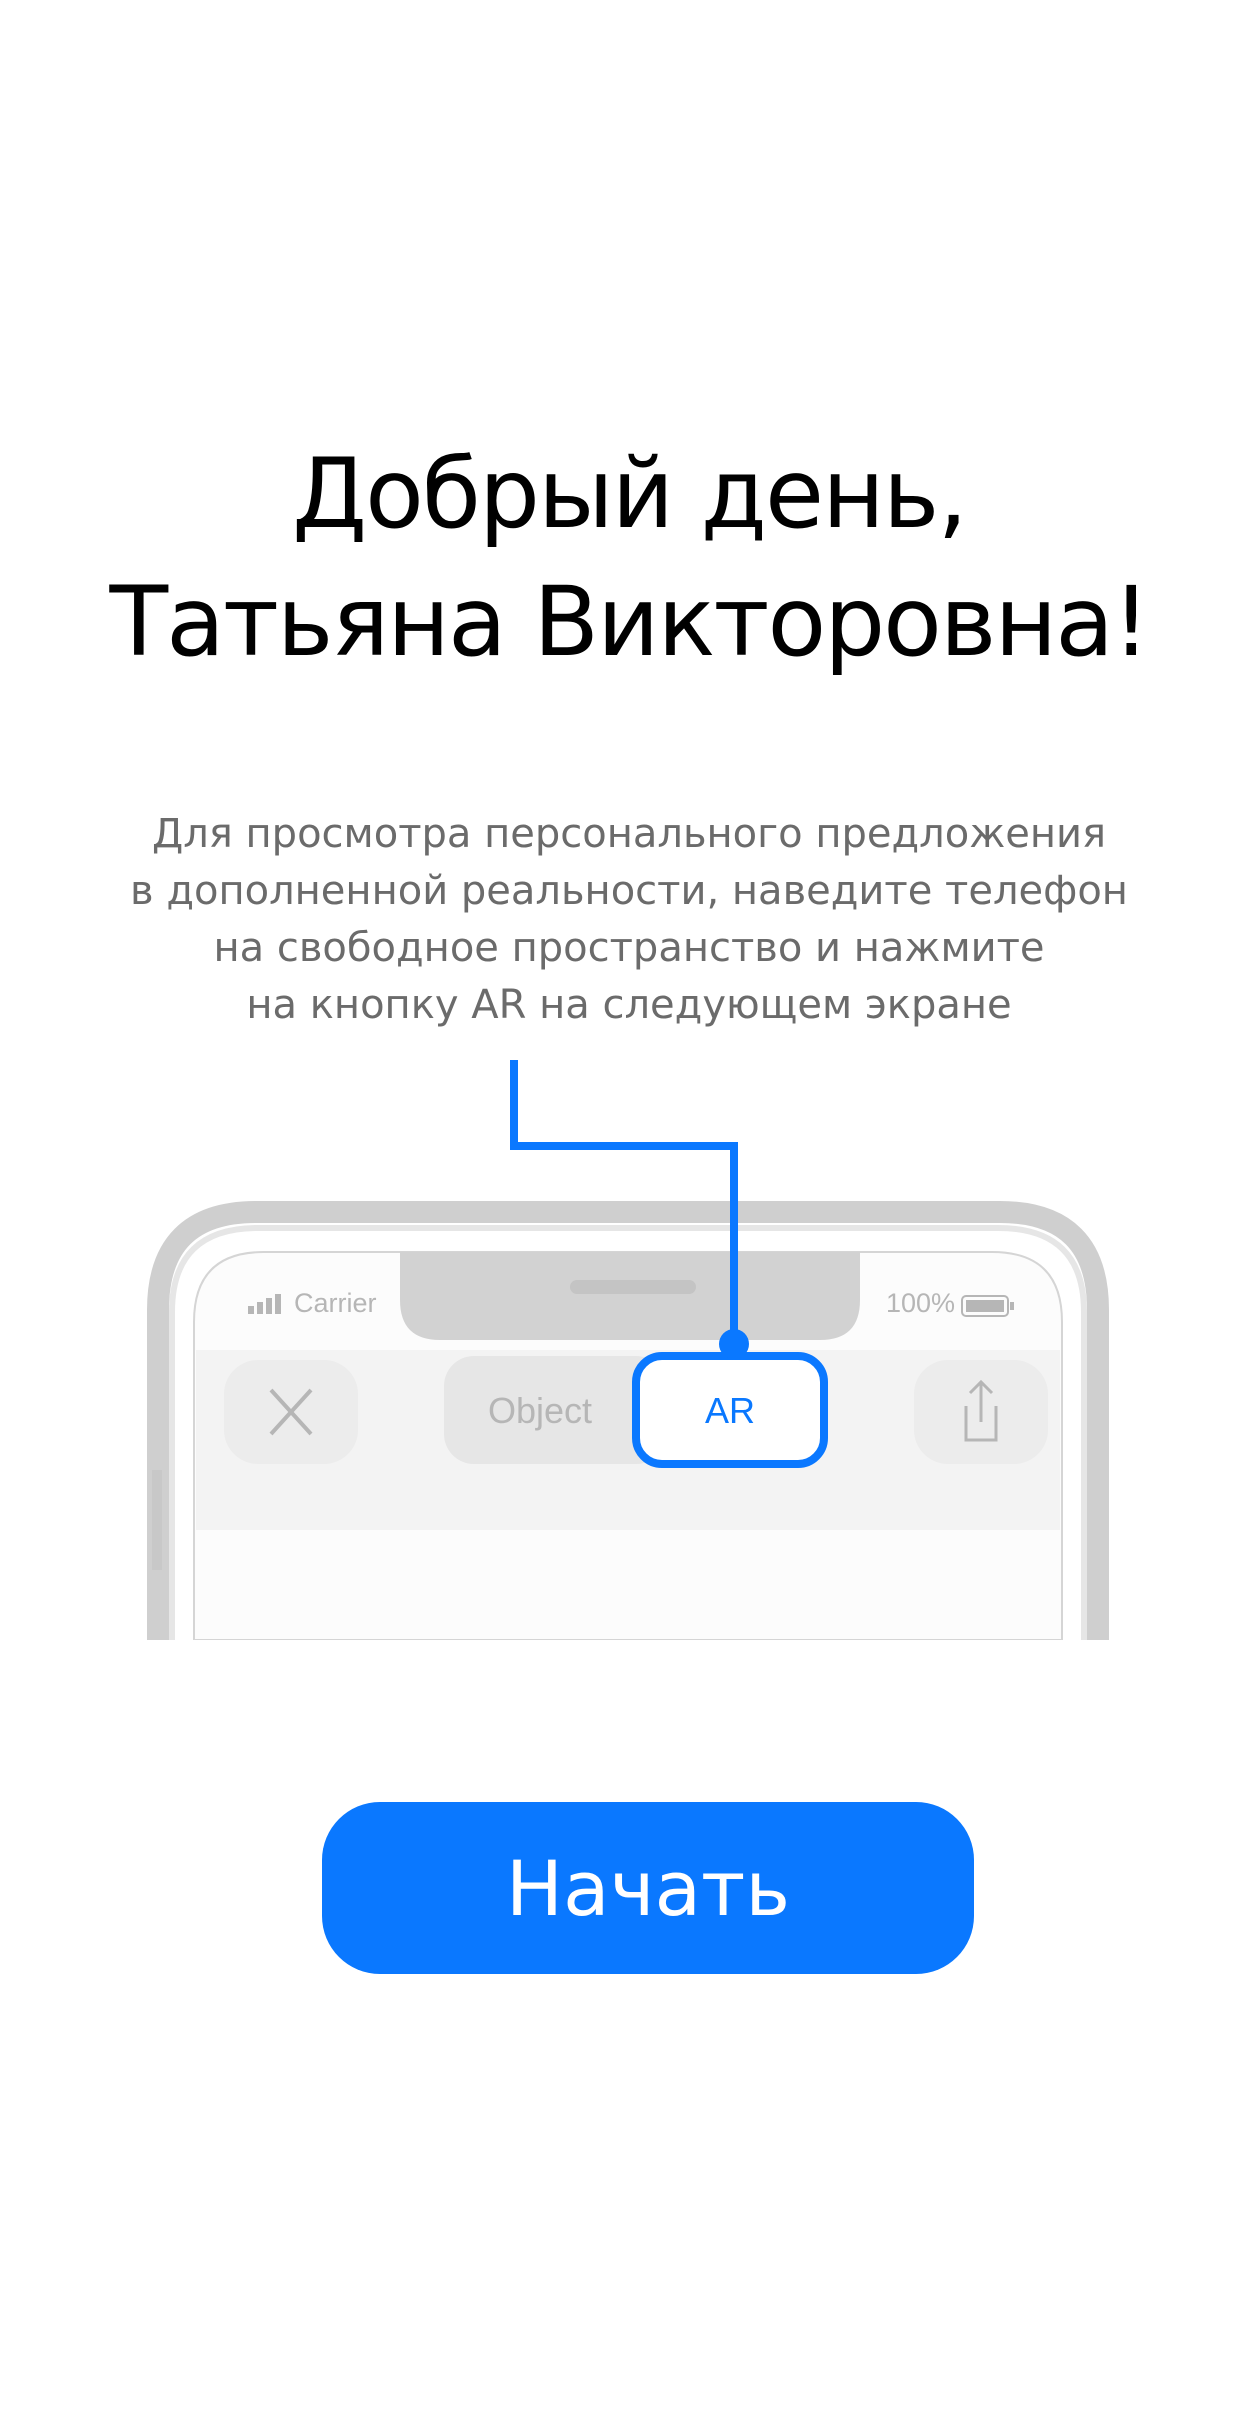  Describe the element at coordinates (921, 1303) in the screenshot. I see `battery-label: 100%` at that location.